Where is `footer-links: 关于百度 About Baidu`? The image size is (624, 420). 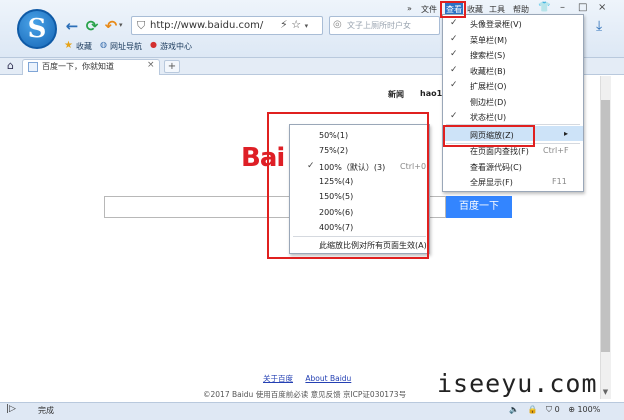 footer-links: 关于百度 About Baidu is located at coordinates (312, 378).